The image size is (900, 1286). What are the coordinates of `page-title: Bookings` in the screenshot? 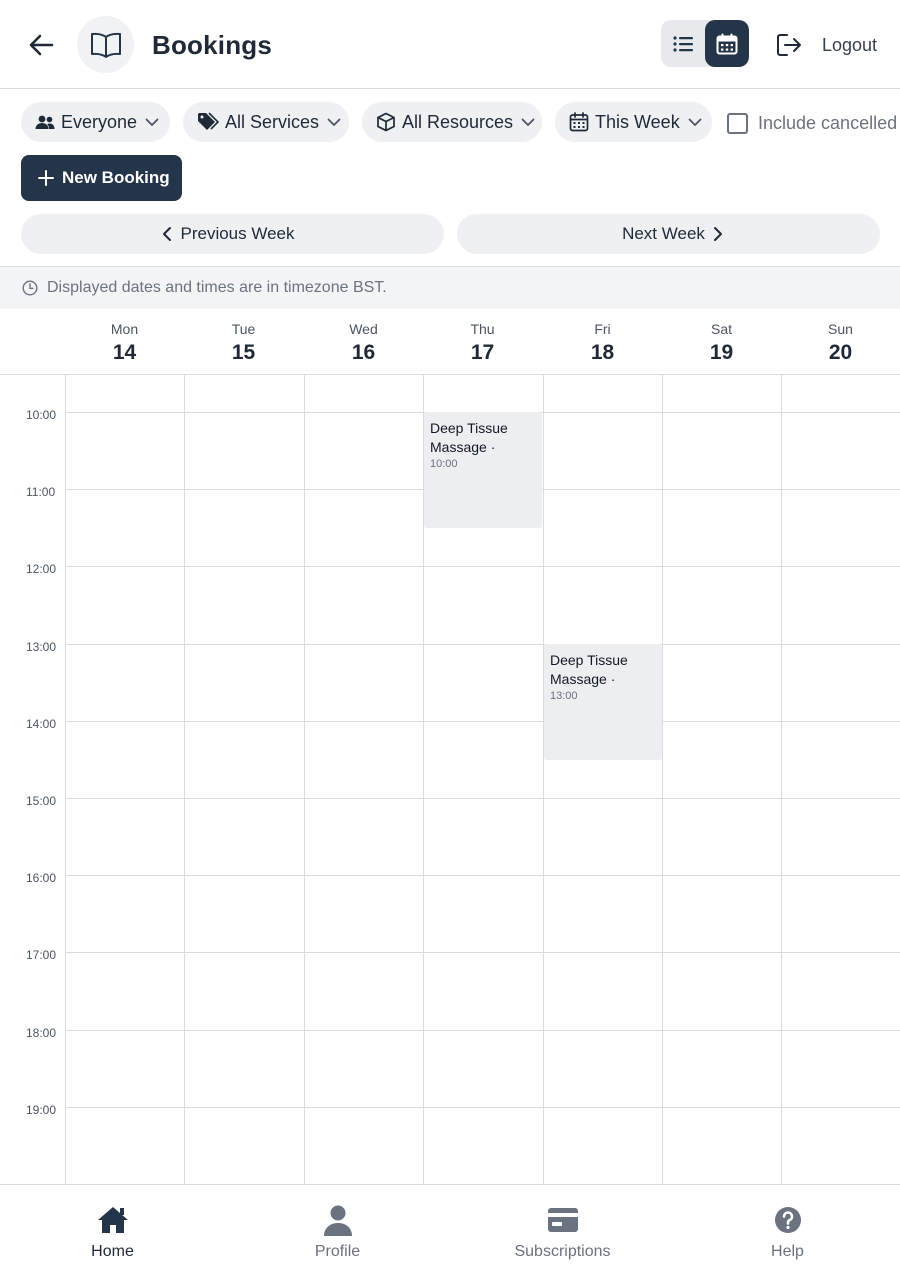 It's located at (212, 45).